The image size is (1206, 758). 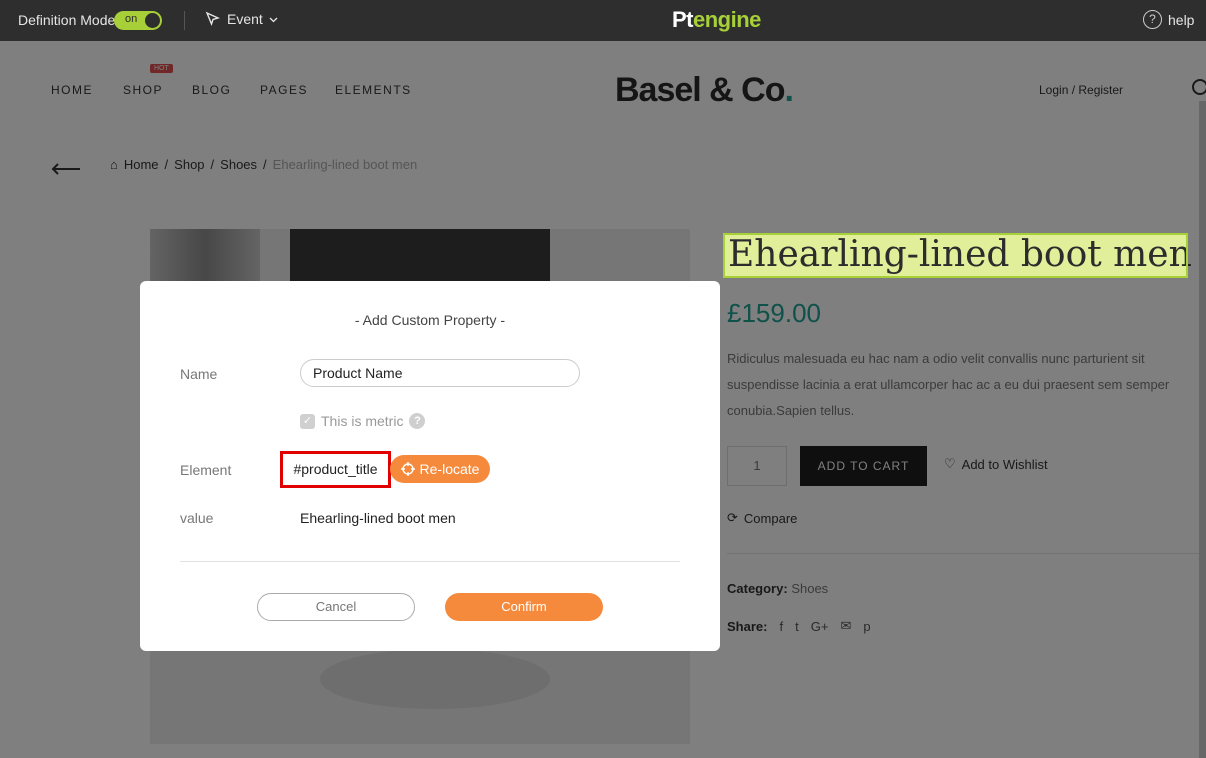 I want to click on definition-mode-toggle: on, so click(x=138, y=20).